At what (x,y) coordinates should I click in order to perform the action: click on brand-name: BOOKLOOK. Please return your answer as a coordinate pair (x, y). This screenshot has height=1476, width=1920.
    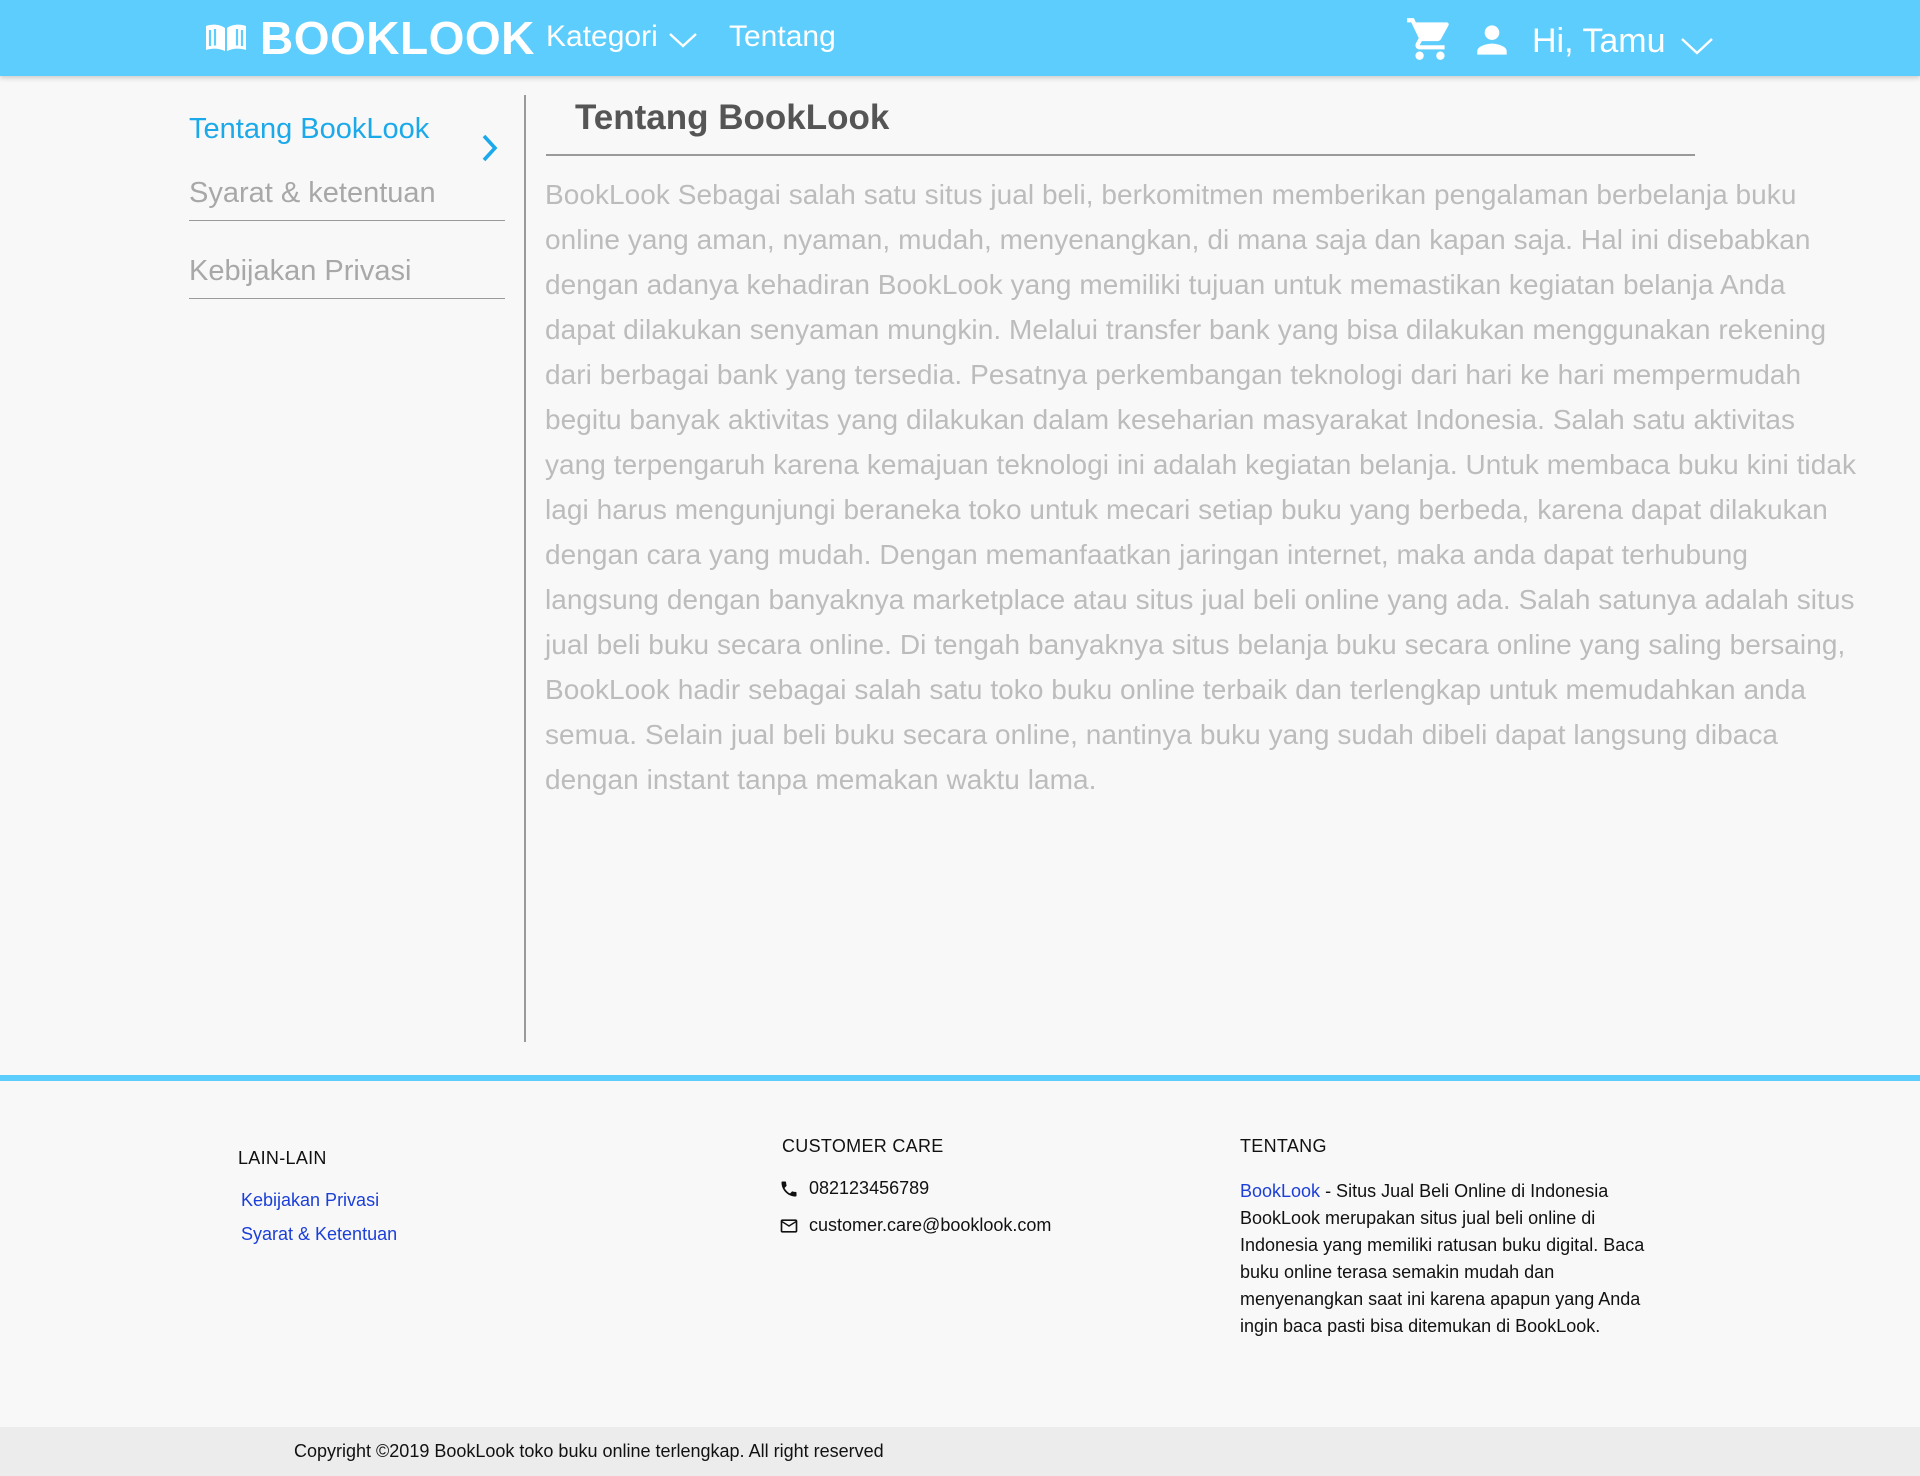
    Looking at the image, I should click on (397, 38).